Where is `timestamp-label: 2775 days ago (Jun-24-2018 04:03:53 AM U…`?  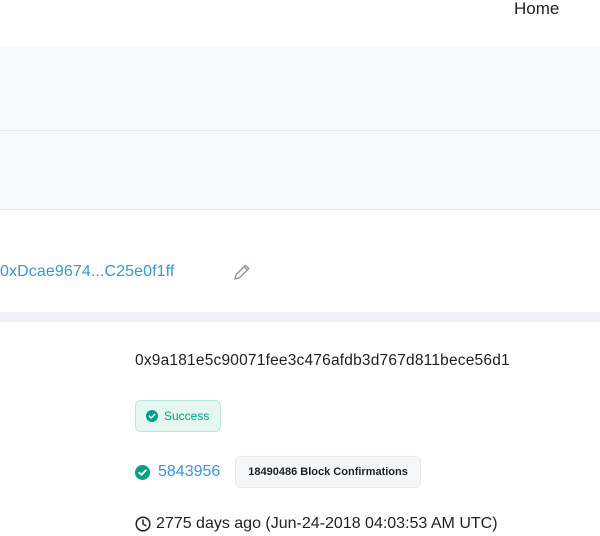
timestamp-label: 2775 days ago (Jun-24-2018 04:03:53 AM U… is located at coordinates (327, 523).